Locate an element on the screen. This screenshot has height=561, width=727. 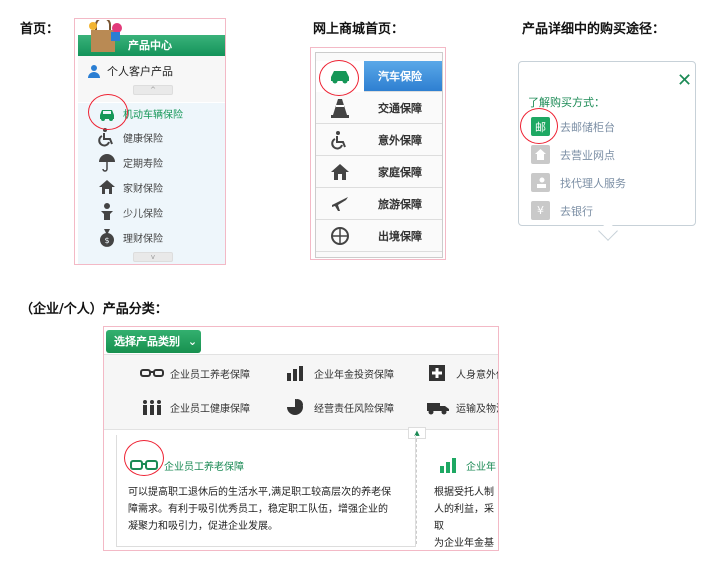
category-item: 企业员工养老保障 is located at coordinates (195, 373).